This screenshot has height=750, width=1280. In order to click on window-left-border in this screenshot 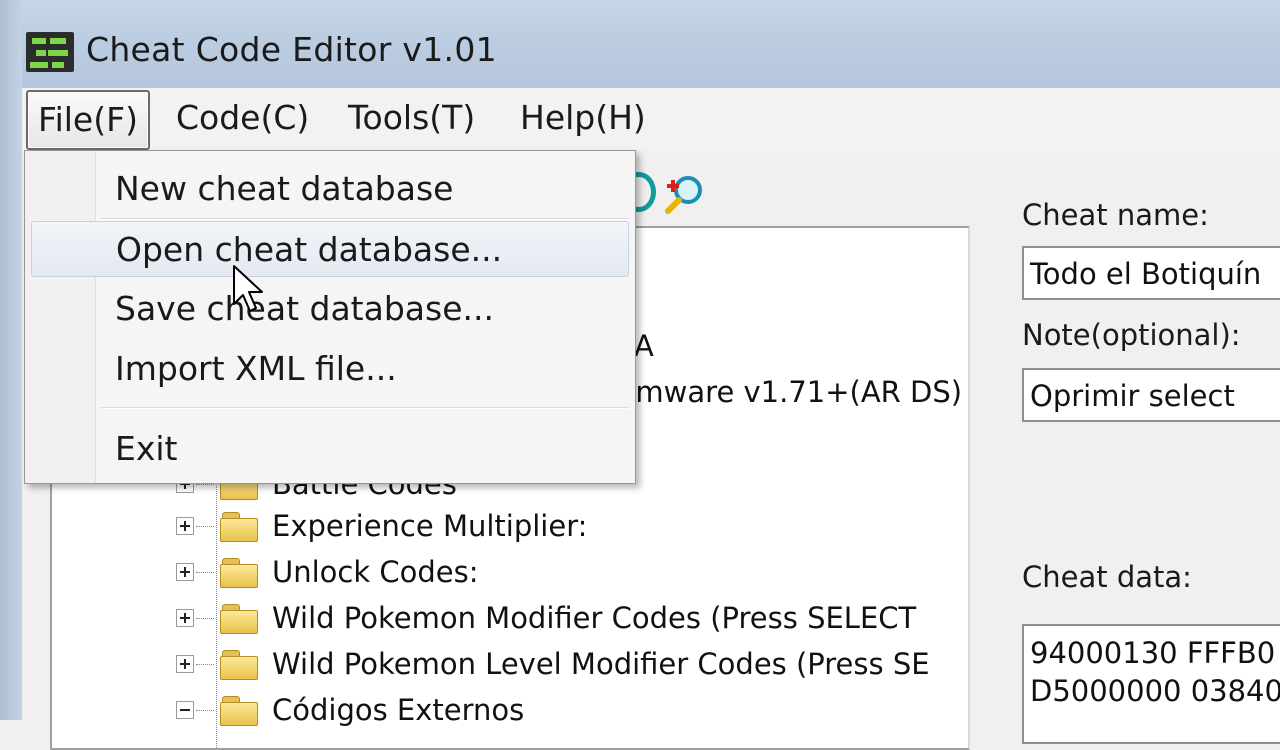, I will do `click(11, 360)`.